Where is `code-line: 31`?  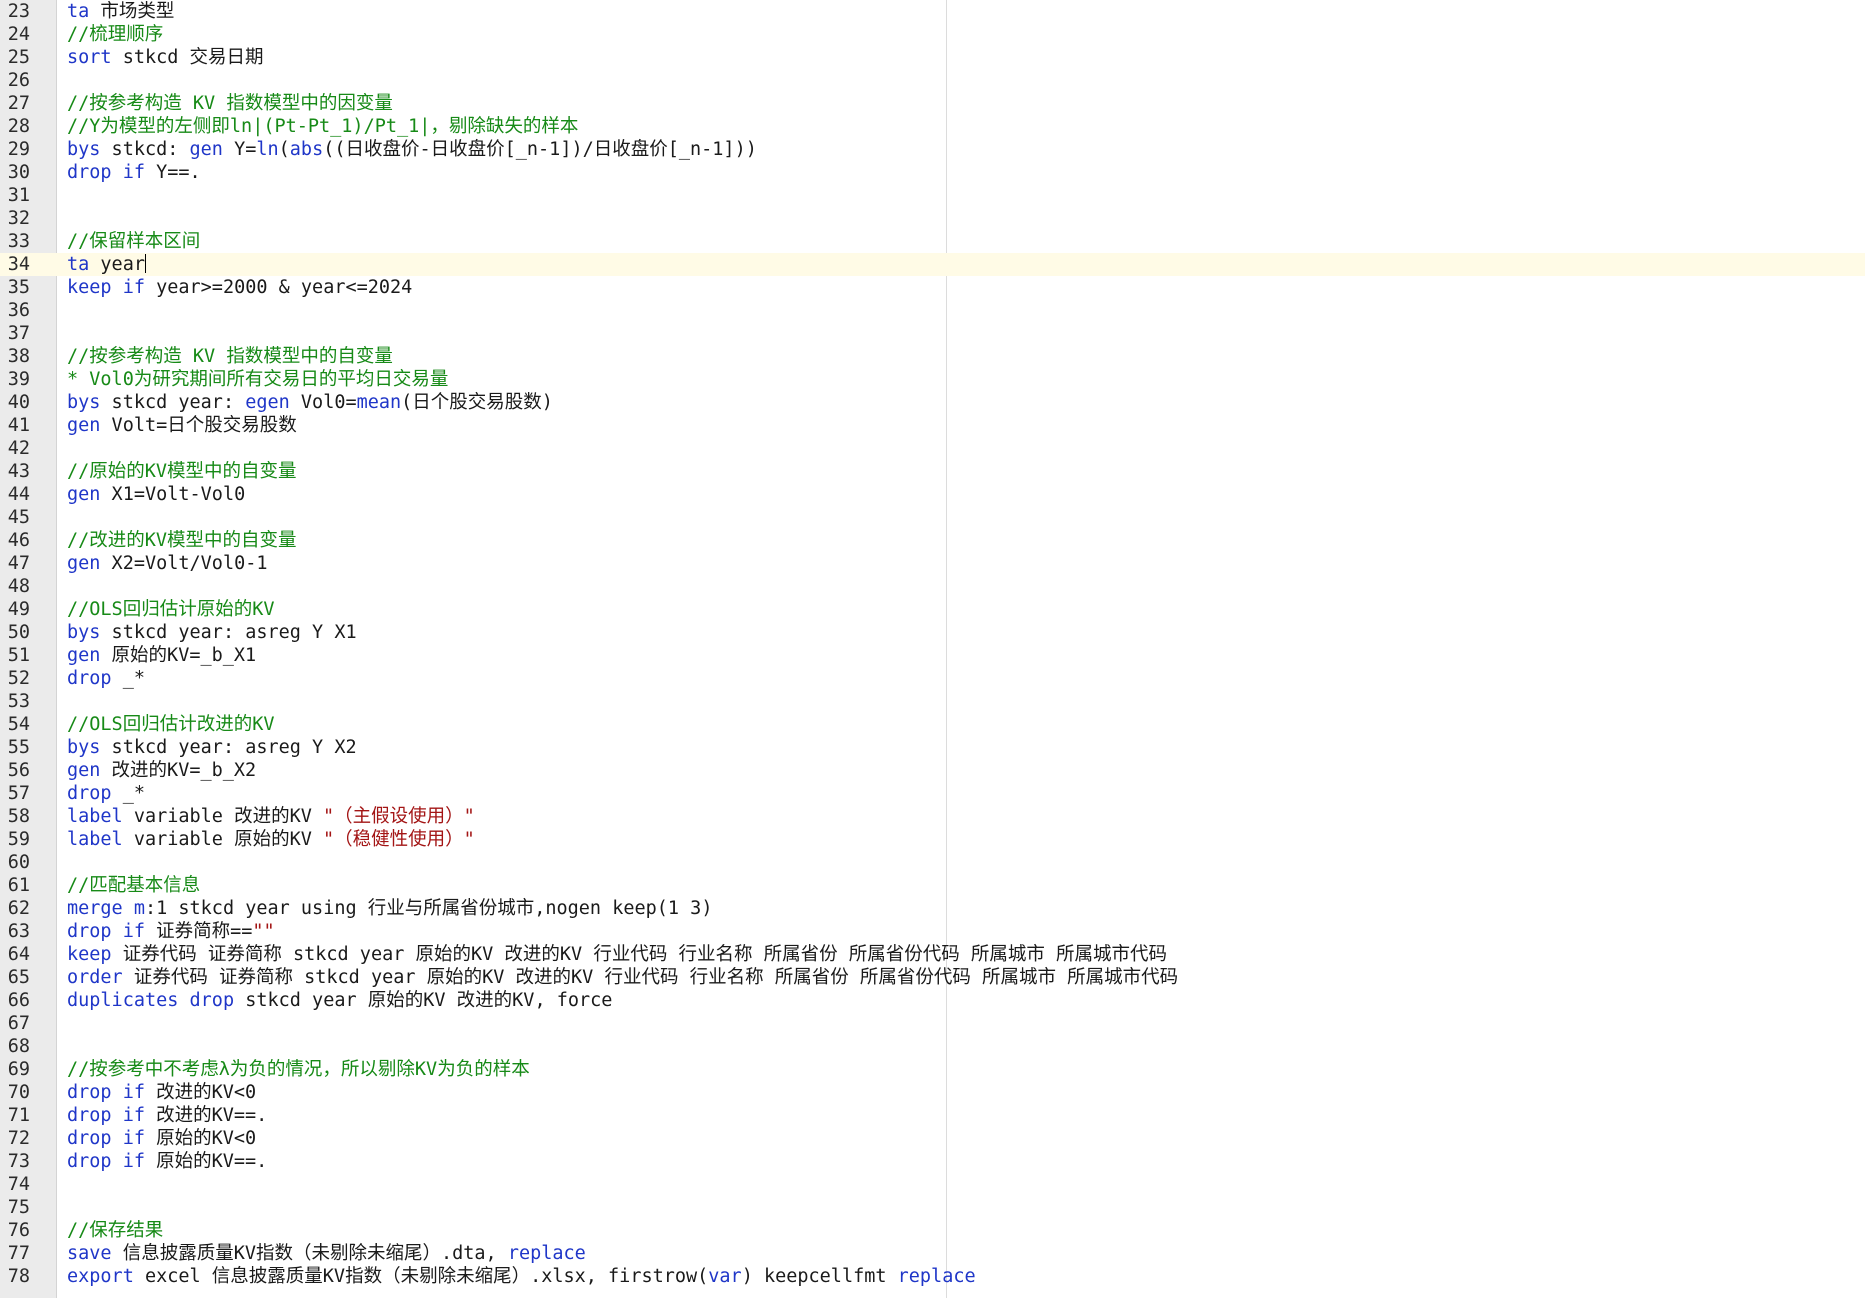
code-line: 31 is located at coordinates (932, 195).